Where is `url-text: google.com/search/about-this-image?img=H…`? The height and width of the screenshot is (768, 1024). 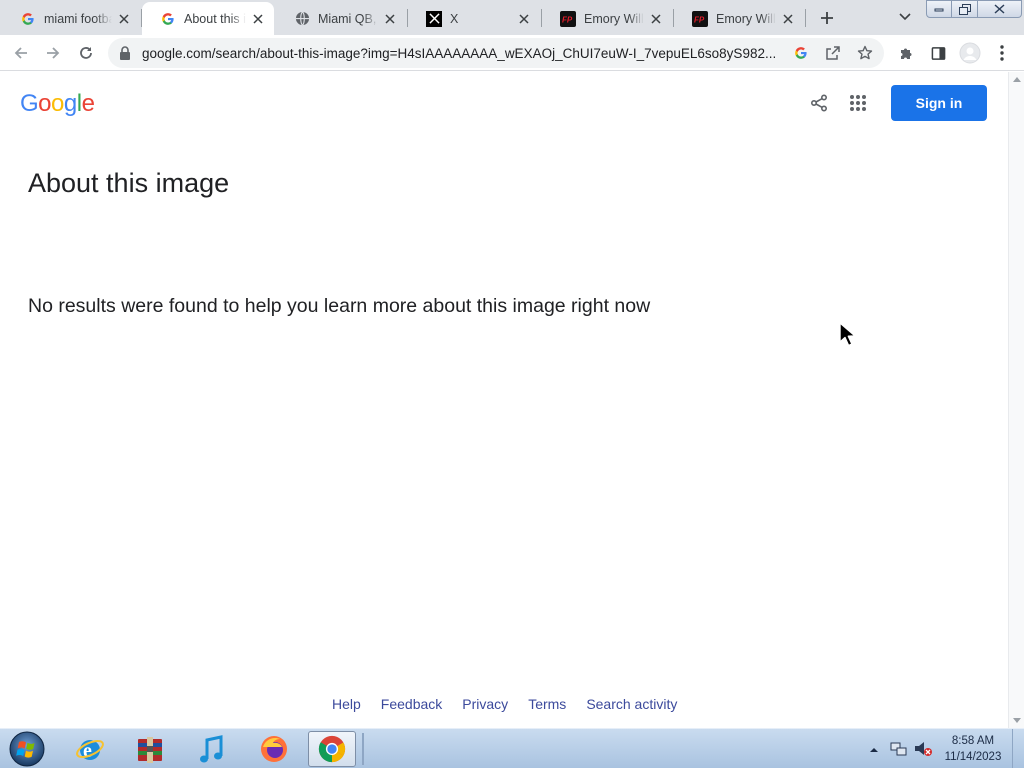
url-text: google.com/search/about-this-image?img=H… is located at coordinates (467, 53).